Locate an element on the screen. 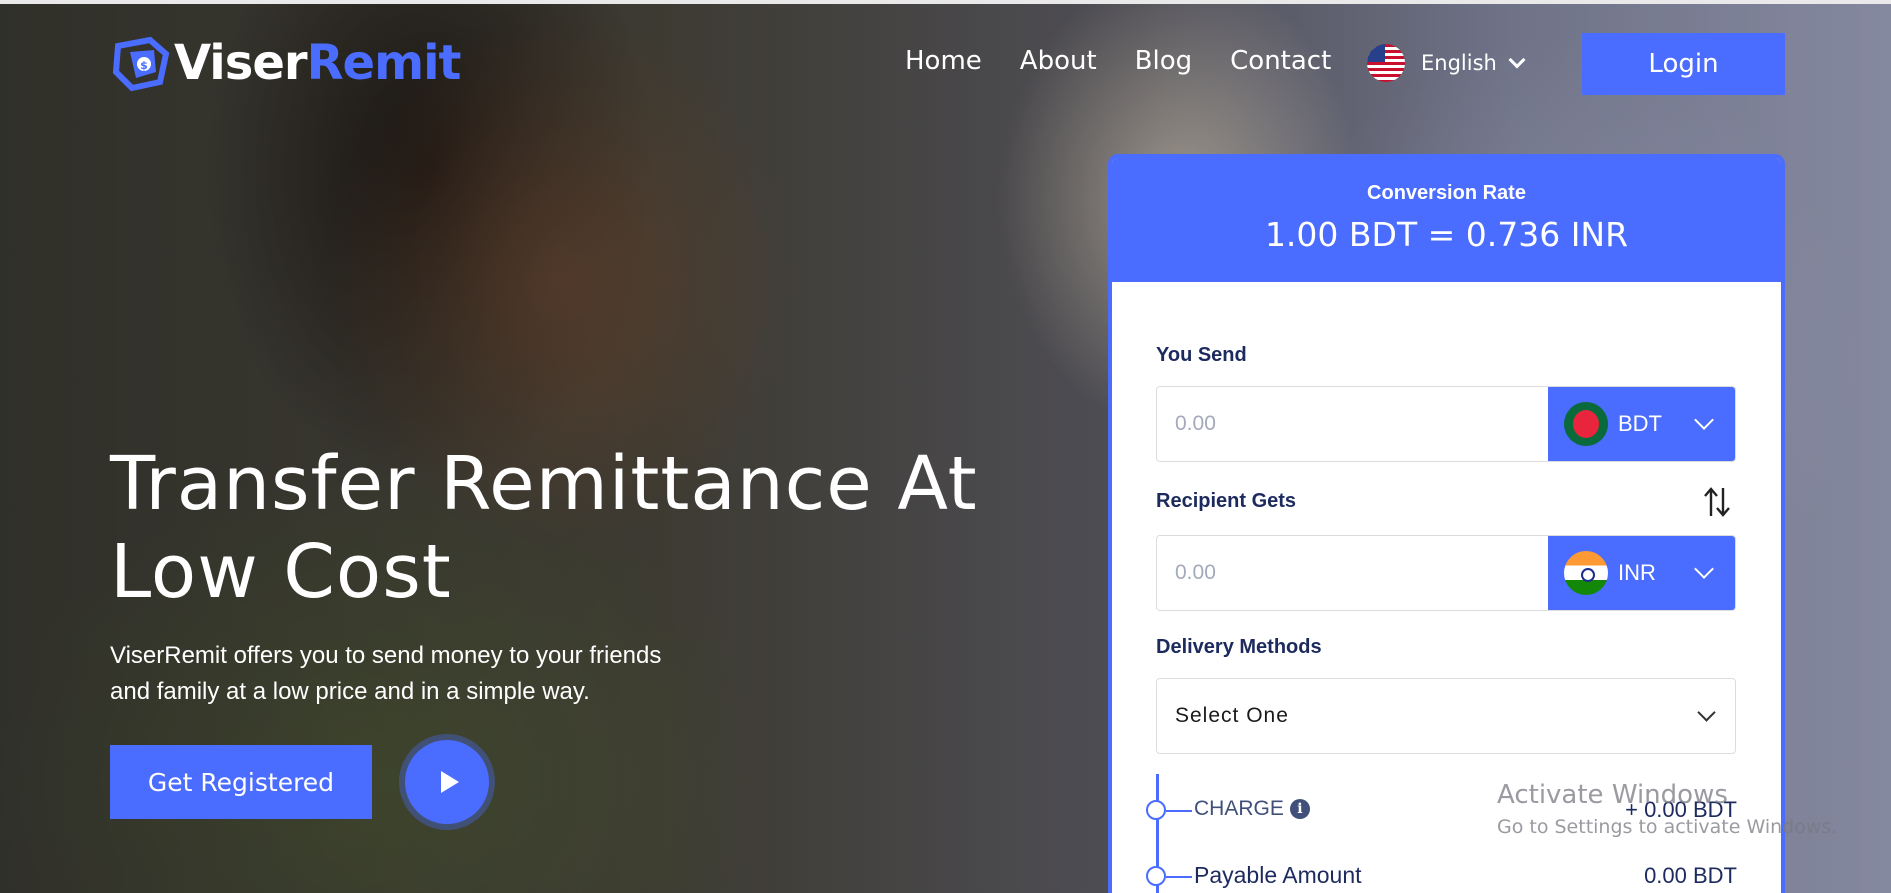 The image size is (1891, 893). nav-about: About is located at coordinates (1058, 61).